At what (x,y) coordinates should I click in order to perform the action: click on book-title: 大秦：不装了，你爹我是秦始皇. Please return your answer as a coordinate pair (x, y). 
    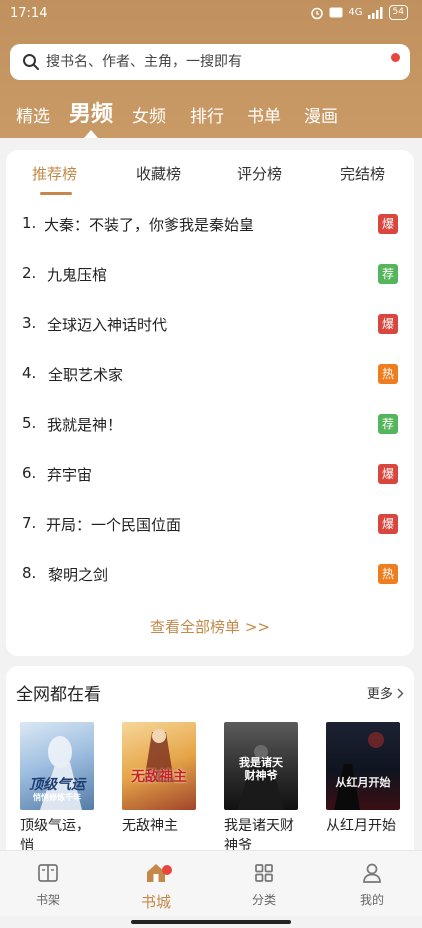
    Looking at the image, I should click on (149, 225).